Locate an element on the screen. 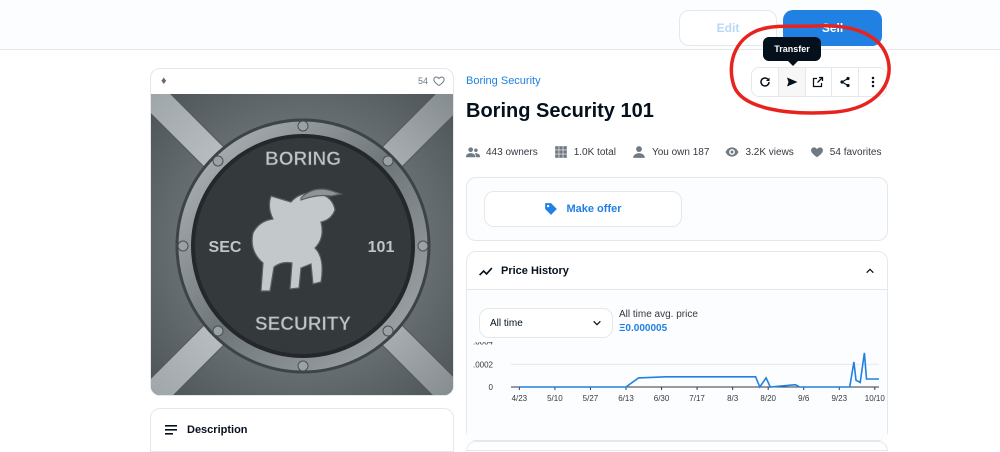  period-select: All time is located at coordinates (546, 323).